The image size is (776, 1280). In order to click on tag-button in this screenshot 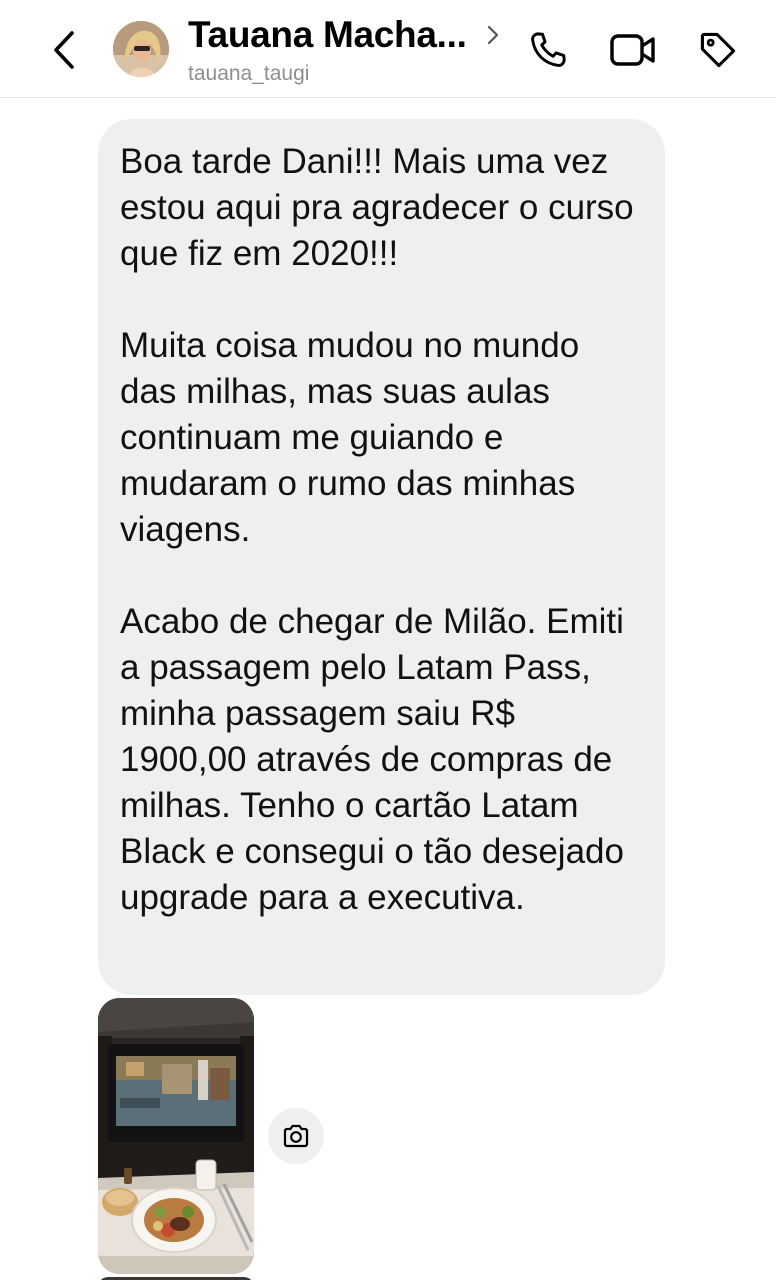, I will do `click(718, 50)`.